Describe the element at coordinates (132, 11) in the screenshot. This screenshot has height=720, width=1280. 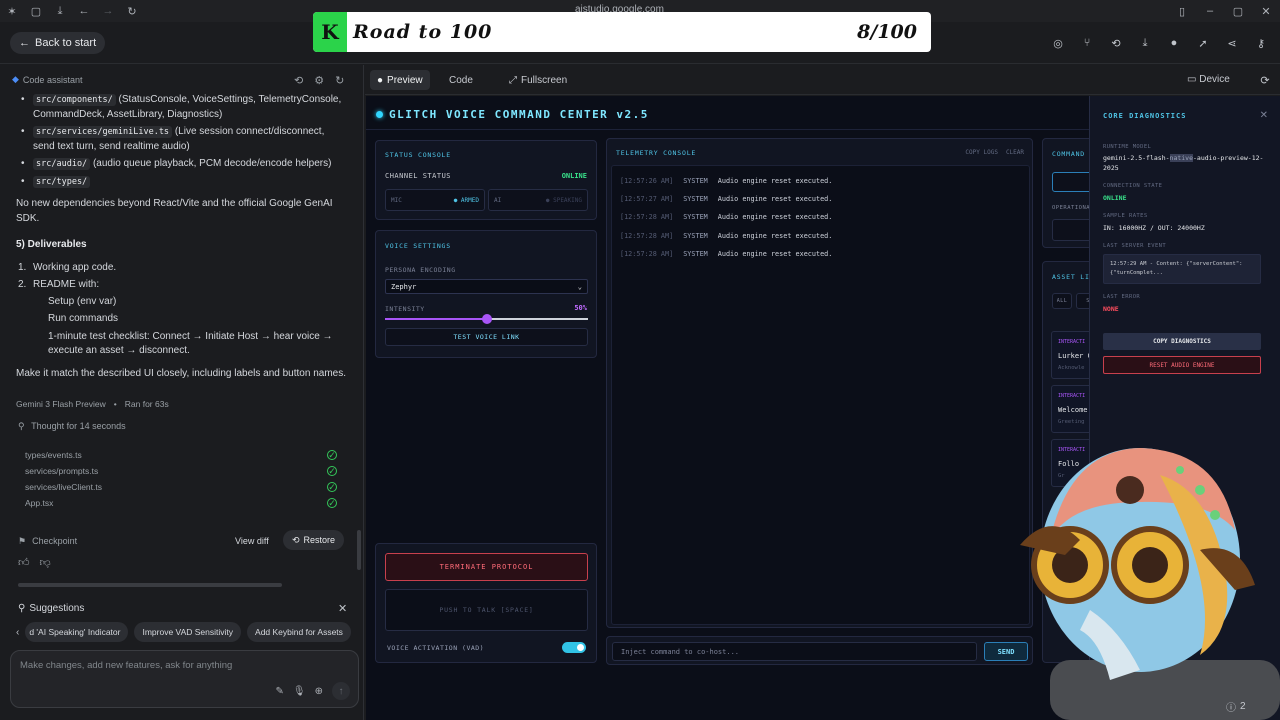
I see `reload-icon: ↻` at that location.